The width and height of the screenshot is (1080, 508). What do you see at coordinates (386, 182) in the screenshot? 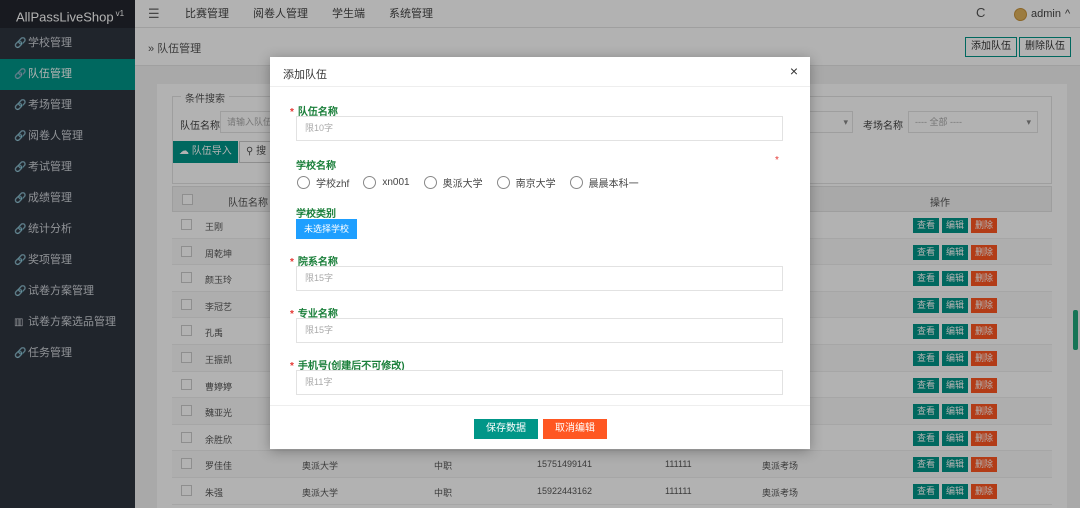
I see `school-radio-xn001: xn001` at bounding box center [386, 182].